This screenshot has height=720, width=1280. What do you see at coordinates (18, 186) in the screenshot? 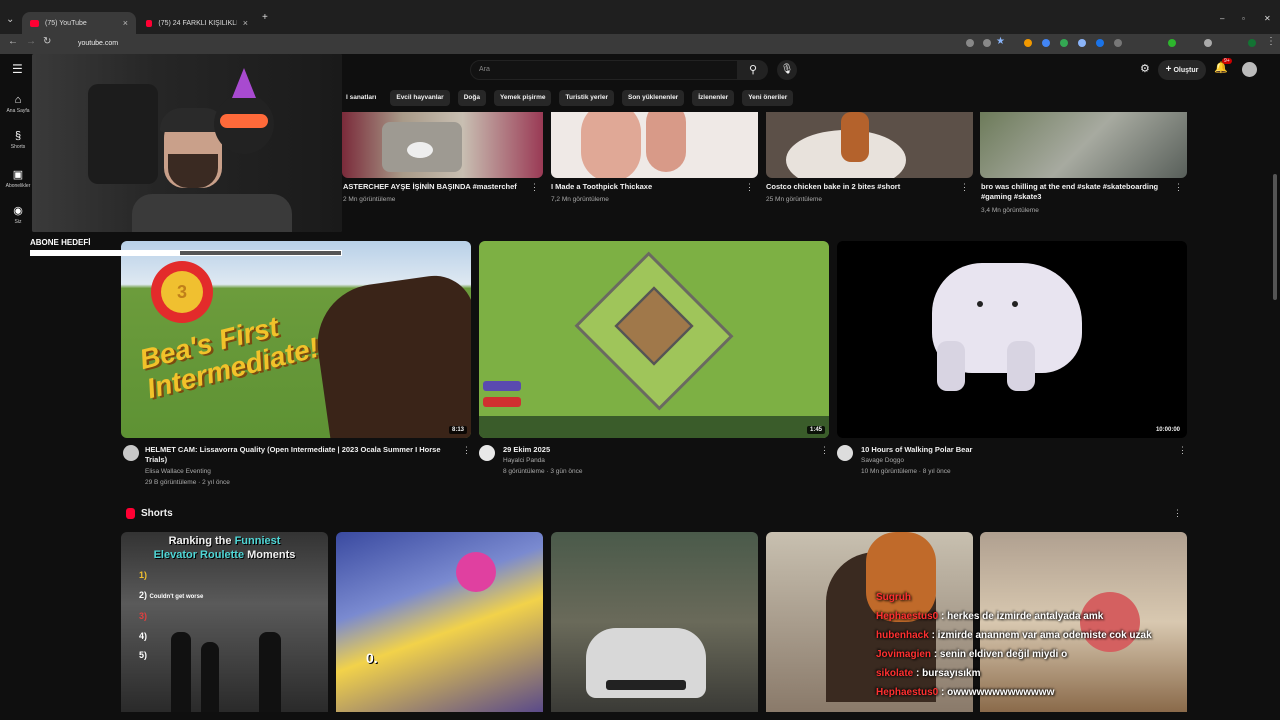
I see `sidebar-item-label: Abonelikler` at bounding box center [18, 186].